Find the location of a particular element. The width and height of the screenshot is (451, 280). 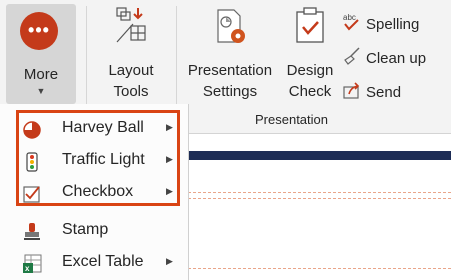

chevron-right-icon: ▶ is located at coordinates (169, 261).